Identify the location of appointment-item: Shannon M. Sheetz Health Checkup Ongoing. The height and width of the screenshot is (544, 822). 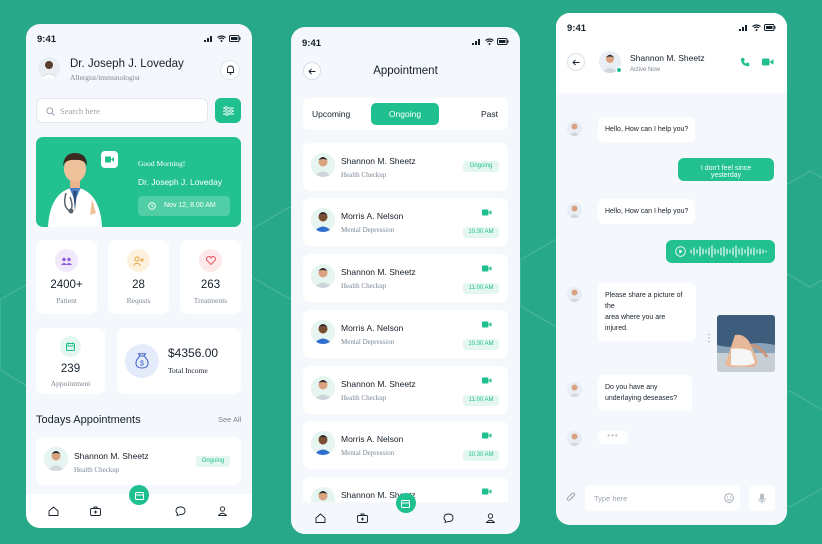
(405, 167).